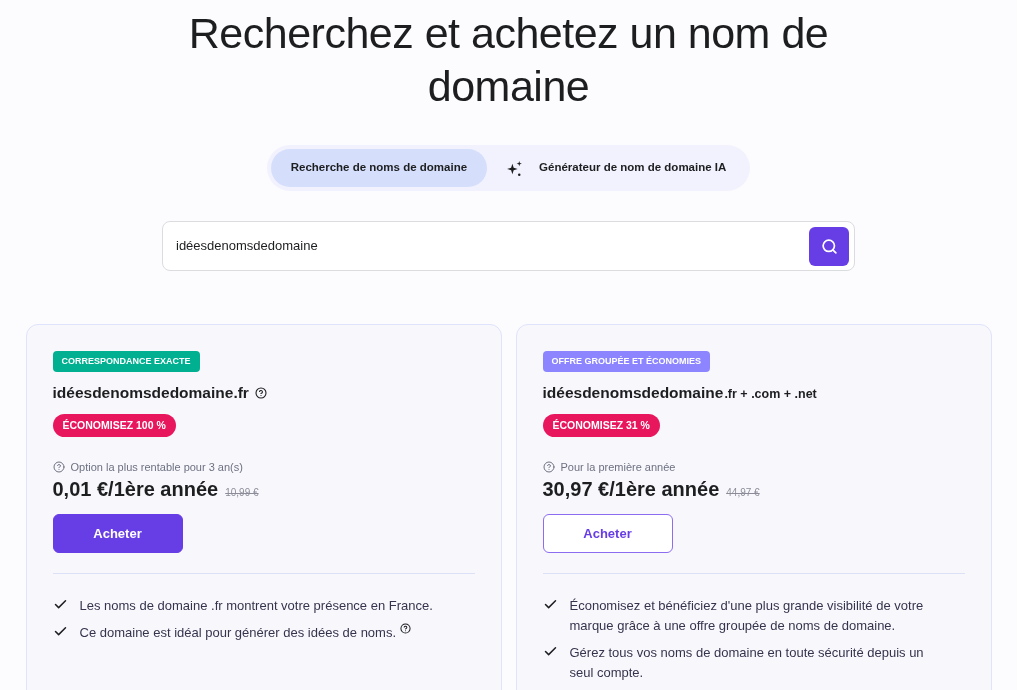 Image resolution: width=1024 pixels, height=690 pixels. I want to click on sparkle-icon, so click(515, 168).